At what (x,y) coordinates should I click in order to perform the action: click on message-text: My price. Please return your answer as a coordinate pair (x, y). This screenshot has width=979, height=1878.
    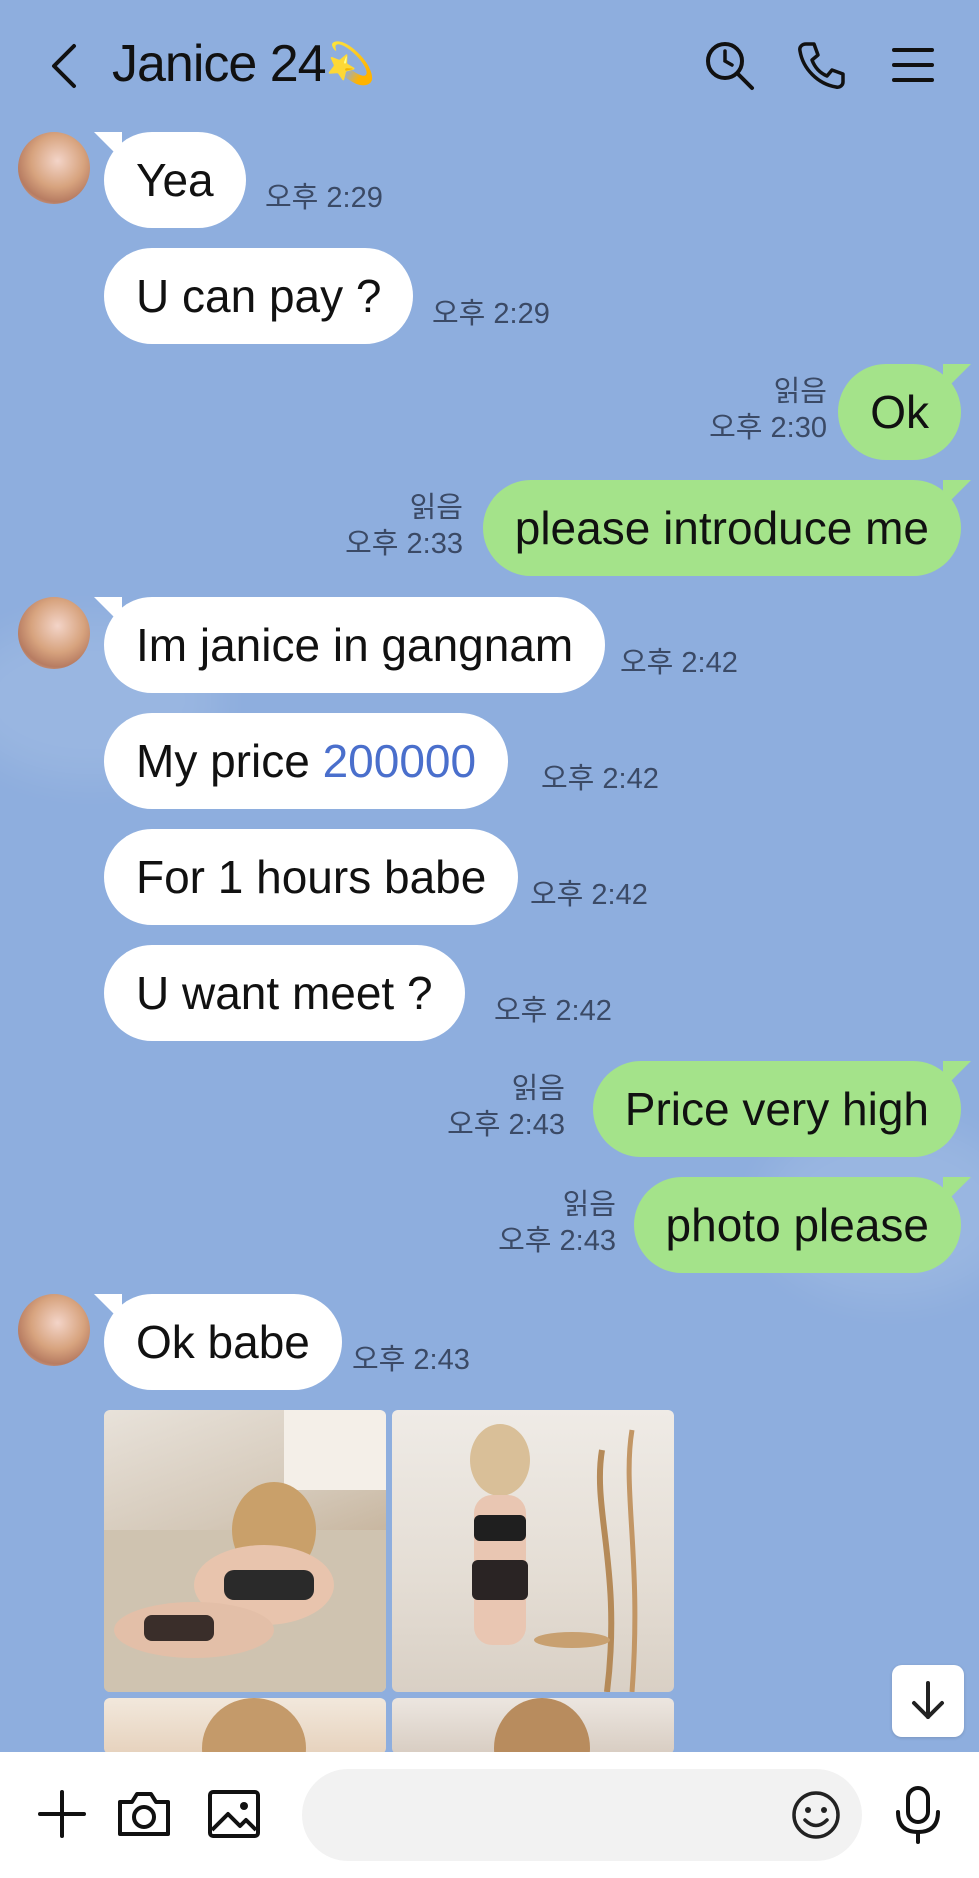
    Looking at the image, I should click on (229, 761).